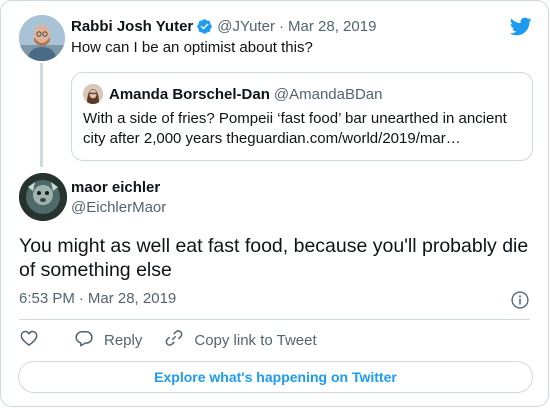  Describe the element at coordinates (179, 340) in the screenshot. I see `link-icon` at that location.